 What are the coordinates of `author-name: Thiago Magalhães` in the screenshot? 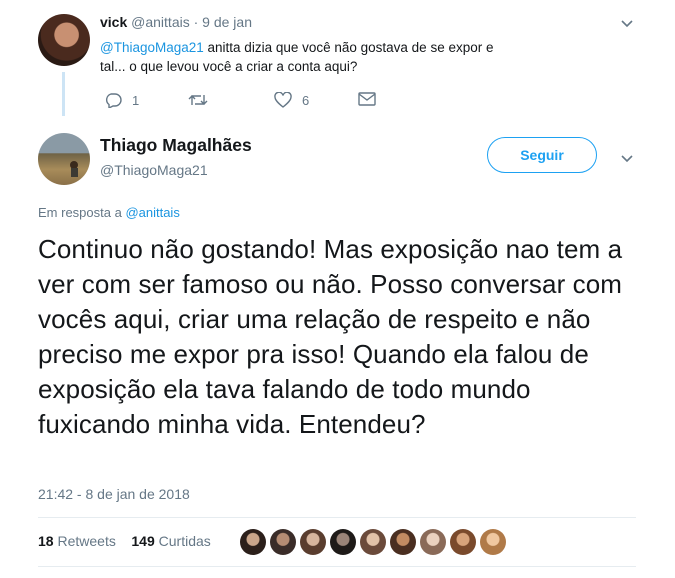 It's located at (176, 145).